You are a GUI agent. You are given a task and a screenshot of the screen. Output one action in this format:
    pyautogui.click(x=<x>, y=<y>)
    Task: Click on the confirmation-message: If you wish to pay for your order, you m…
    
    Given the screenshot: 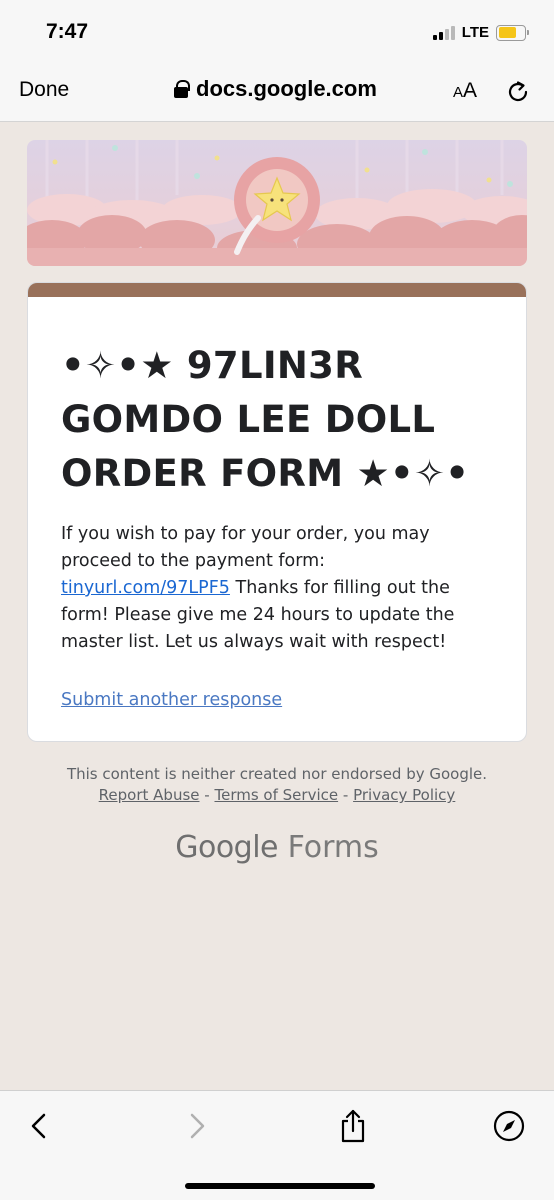 What is the action you would take?
    pyautogui.click(x=277, y=588)
    